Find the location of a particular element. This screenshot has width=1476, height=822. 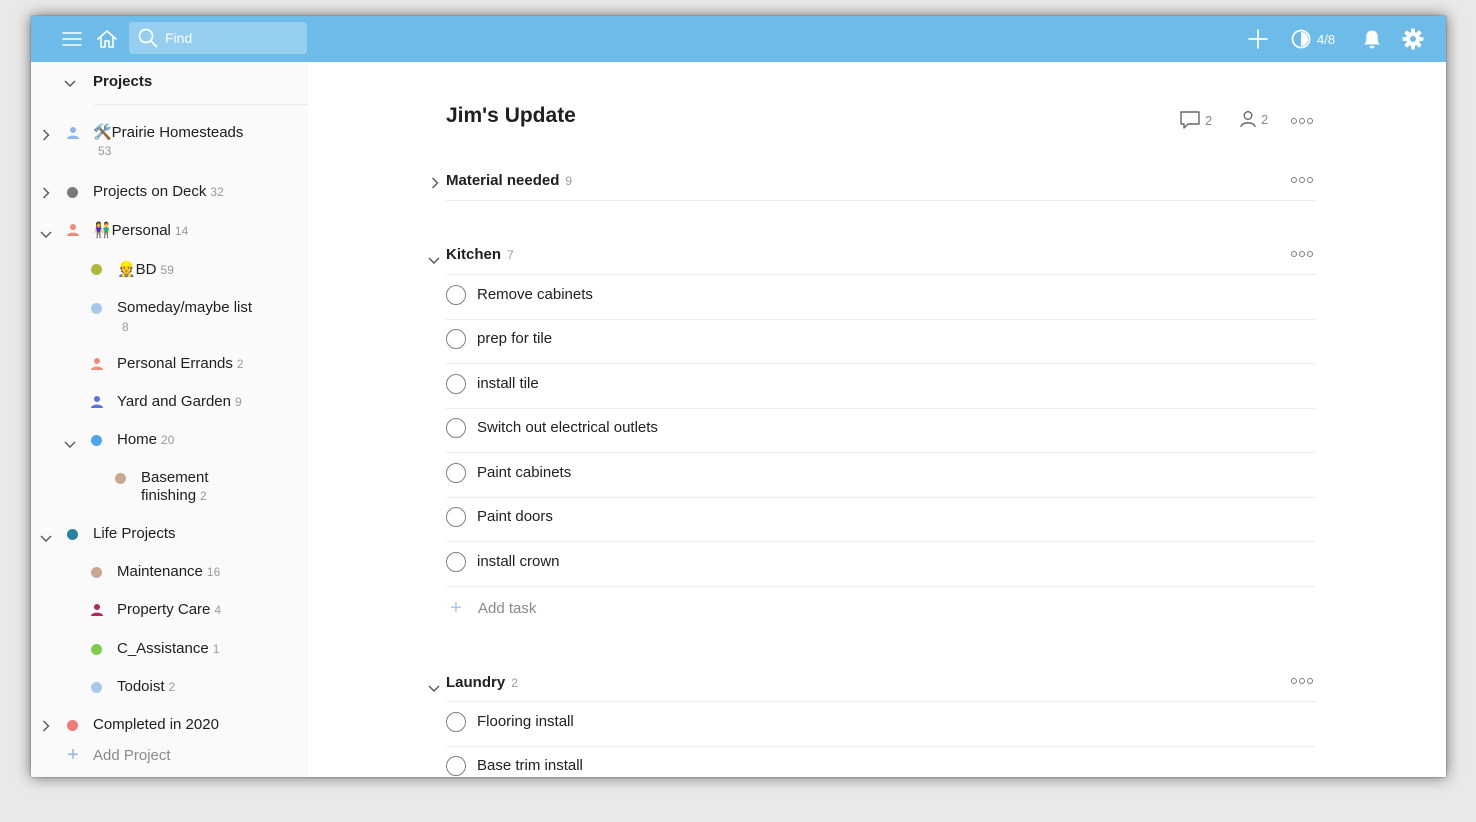

sidebar-item-label: Todoist 2 is located at coordinates (146, 686).